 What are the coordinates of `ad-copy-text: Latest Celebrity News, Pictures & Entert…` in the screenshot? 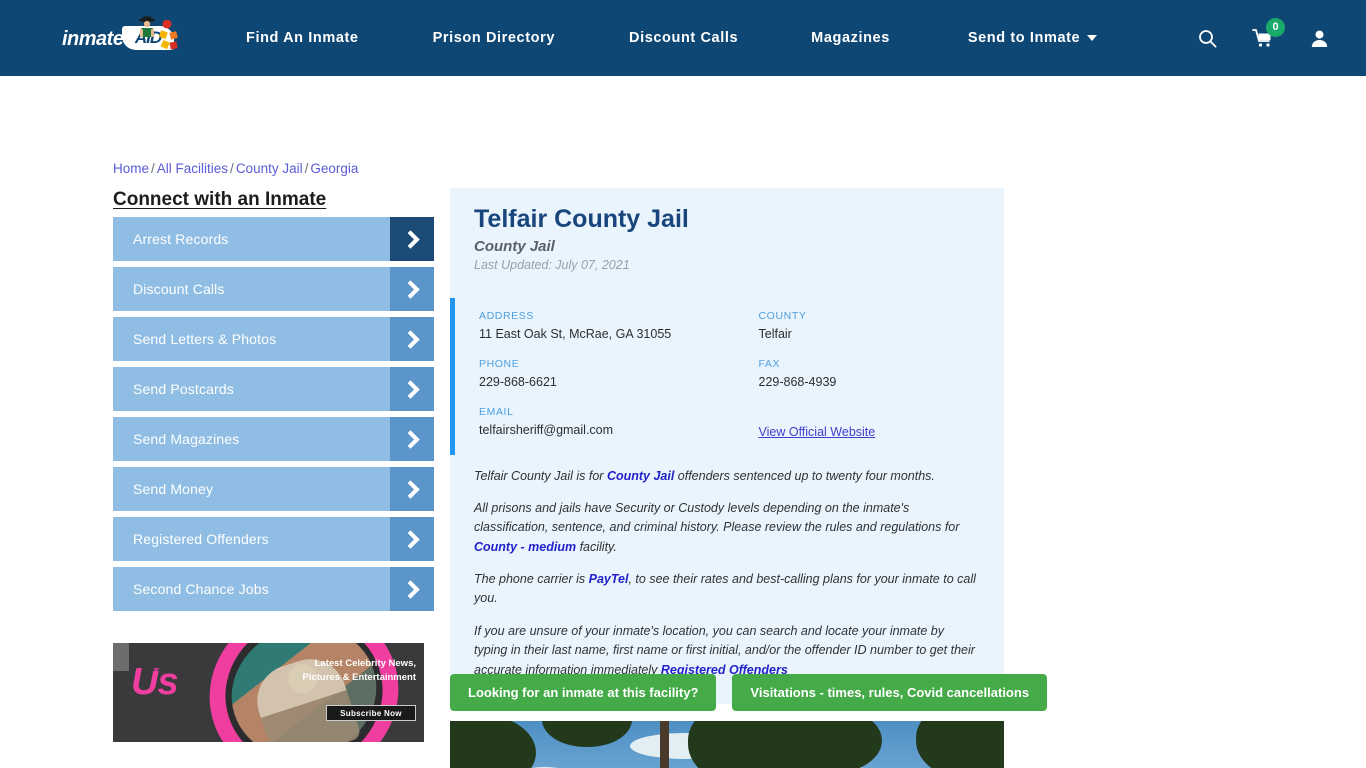 It's located at (359, 670).